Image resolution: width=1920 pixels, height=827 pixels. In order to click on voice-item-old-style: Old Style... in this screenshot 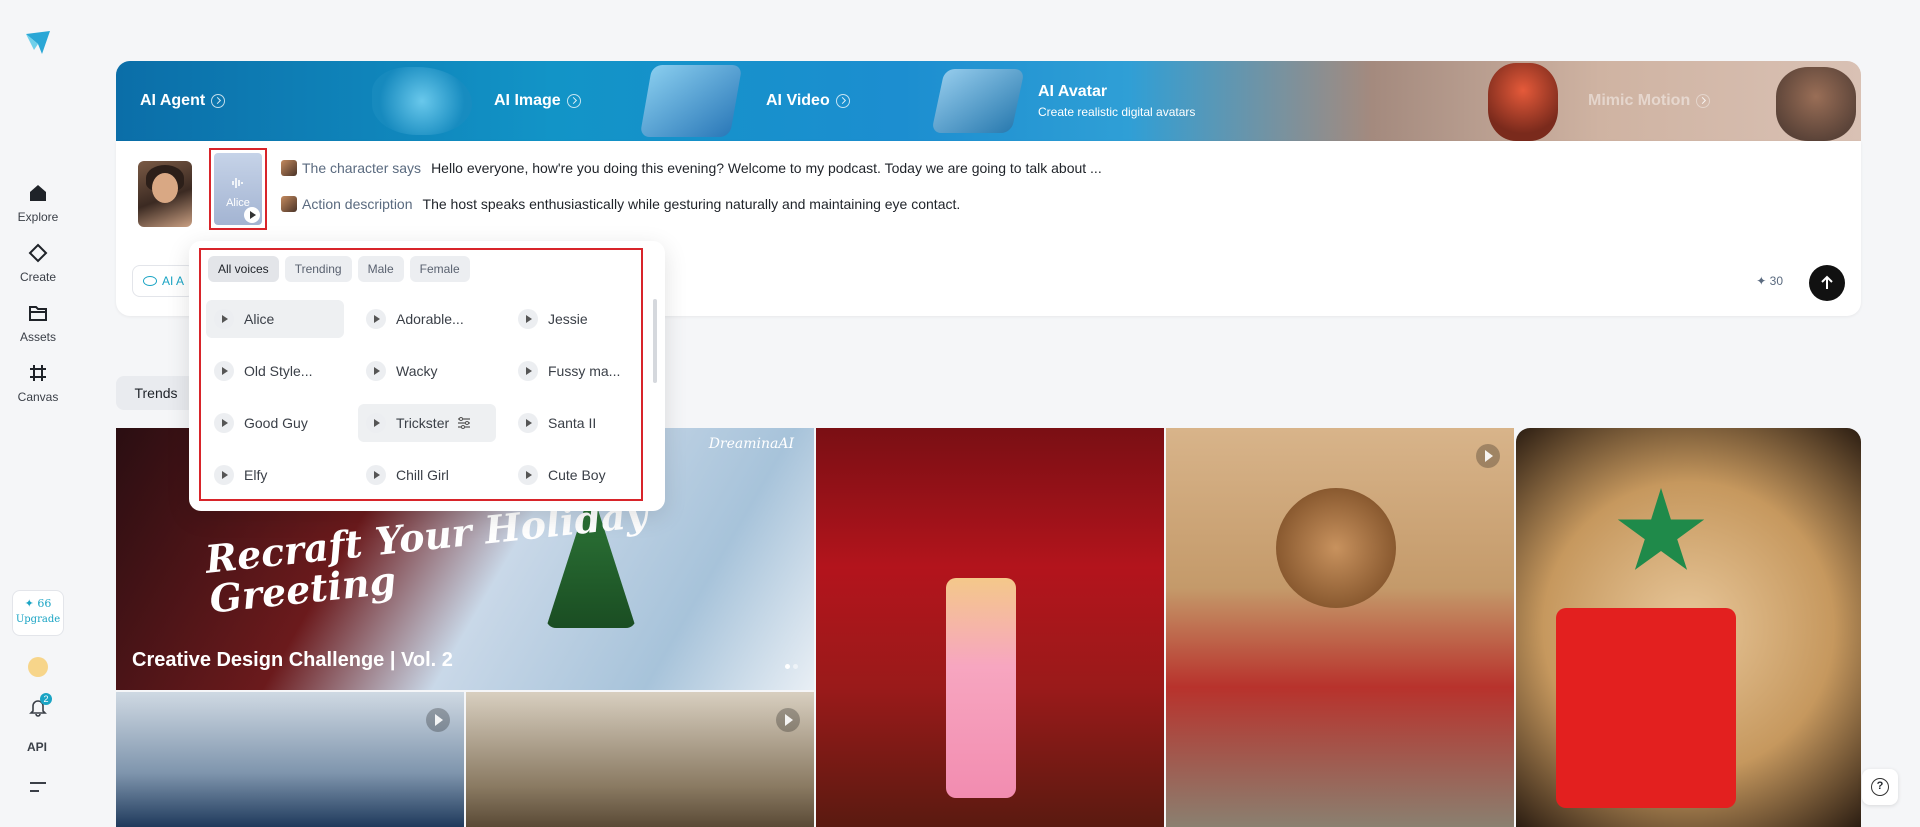, I will do `click(275, 371)`.